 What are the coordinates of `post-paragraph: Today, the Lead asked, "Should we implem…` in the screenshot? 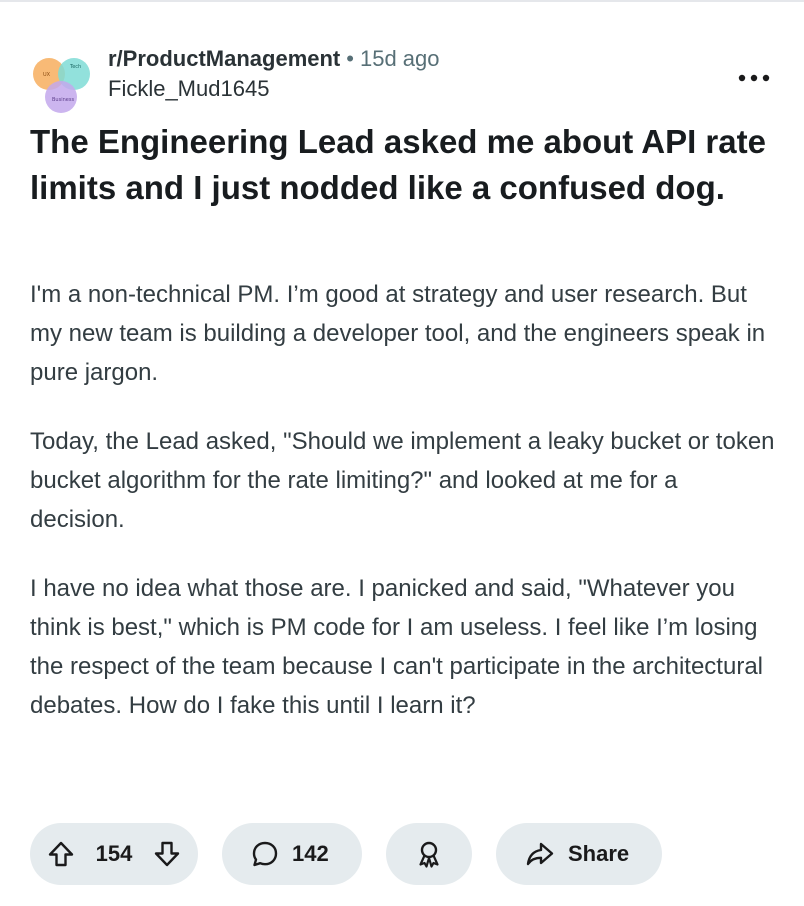 It's located at (402, 480).